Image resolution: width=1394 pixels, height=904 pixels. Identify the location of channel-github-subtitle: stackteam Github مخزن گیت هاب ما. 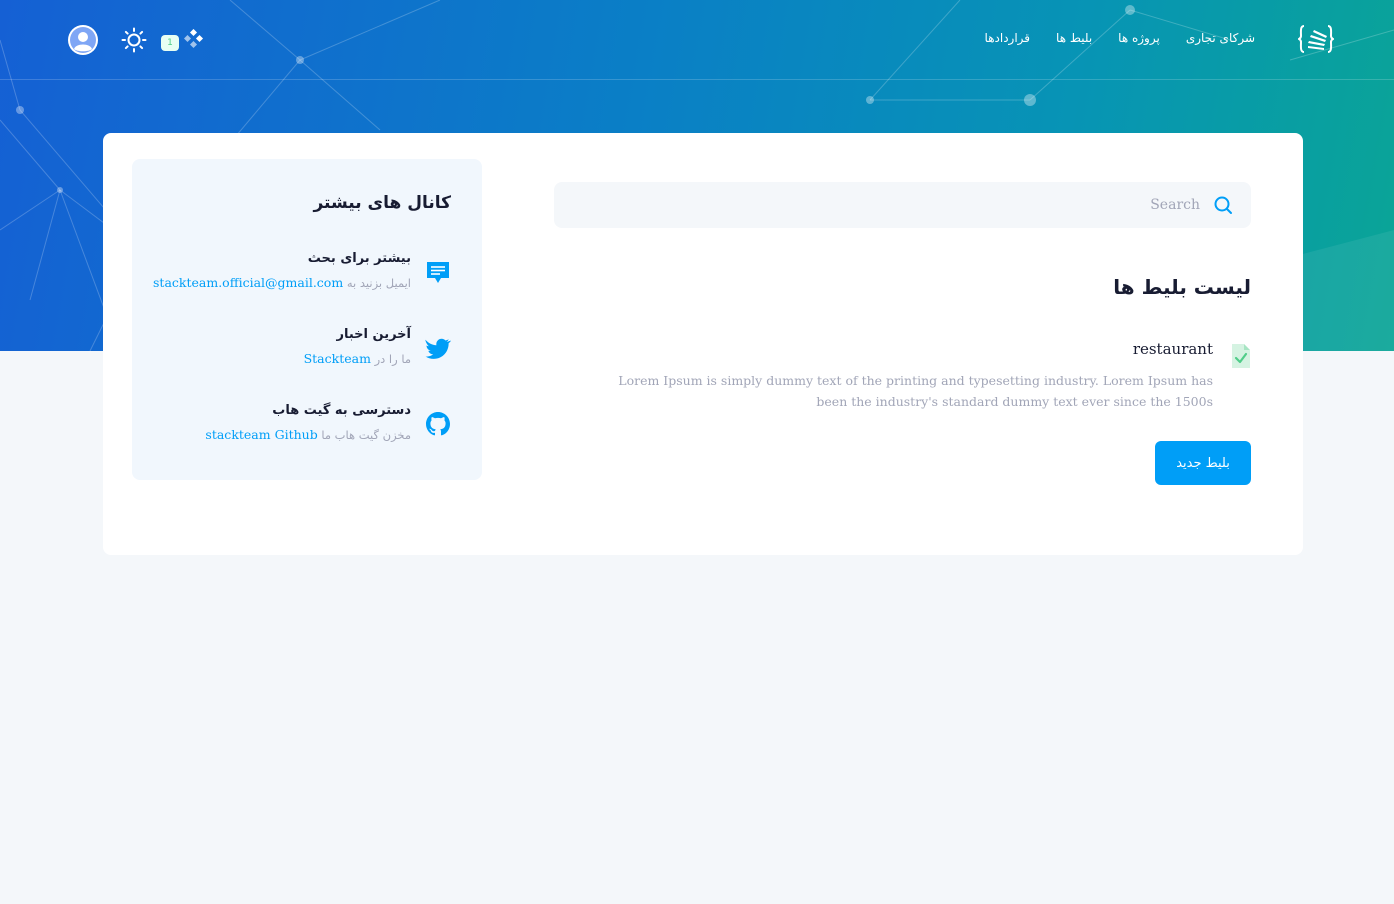
(308, 434).